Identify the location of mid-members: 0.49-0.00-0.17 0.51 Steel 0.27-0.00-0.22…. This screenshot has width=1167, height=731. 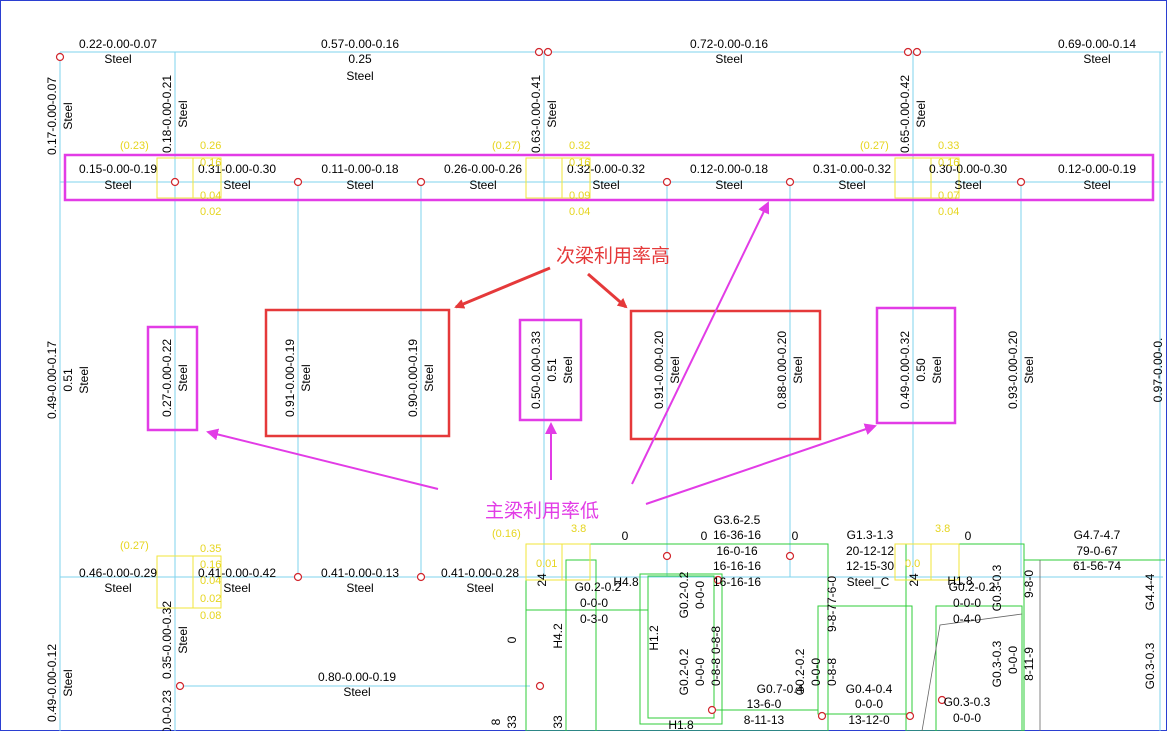
(605, 375).